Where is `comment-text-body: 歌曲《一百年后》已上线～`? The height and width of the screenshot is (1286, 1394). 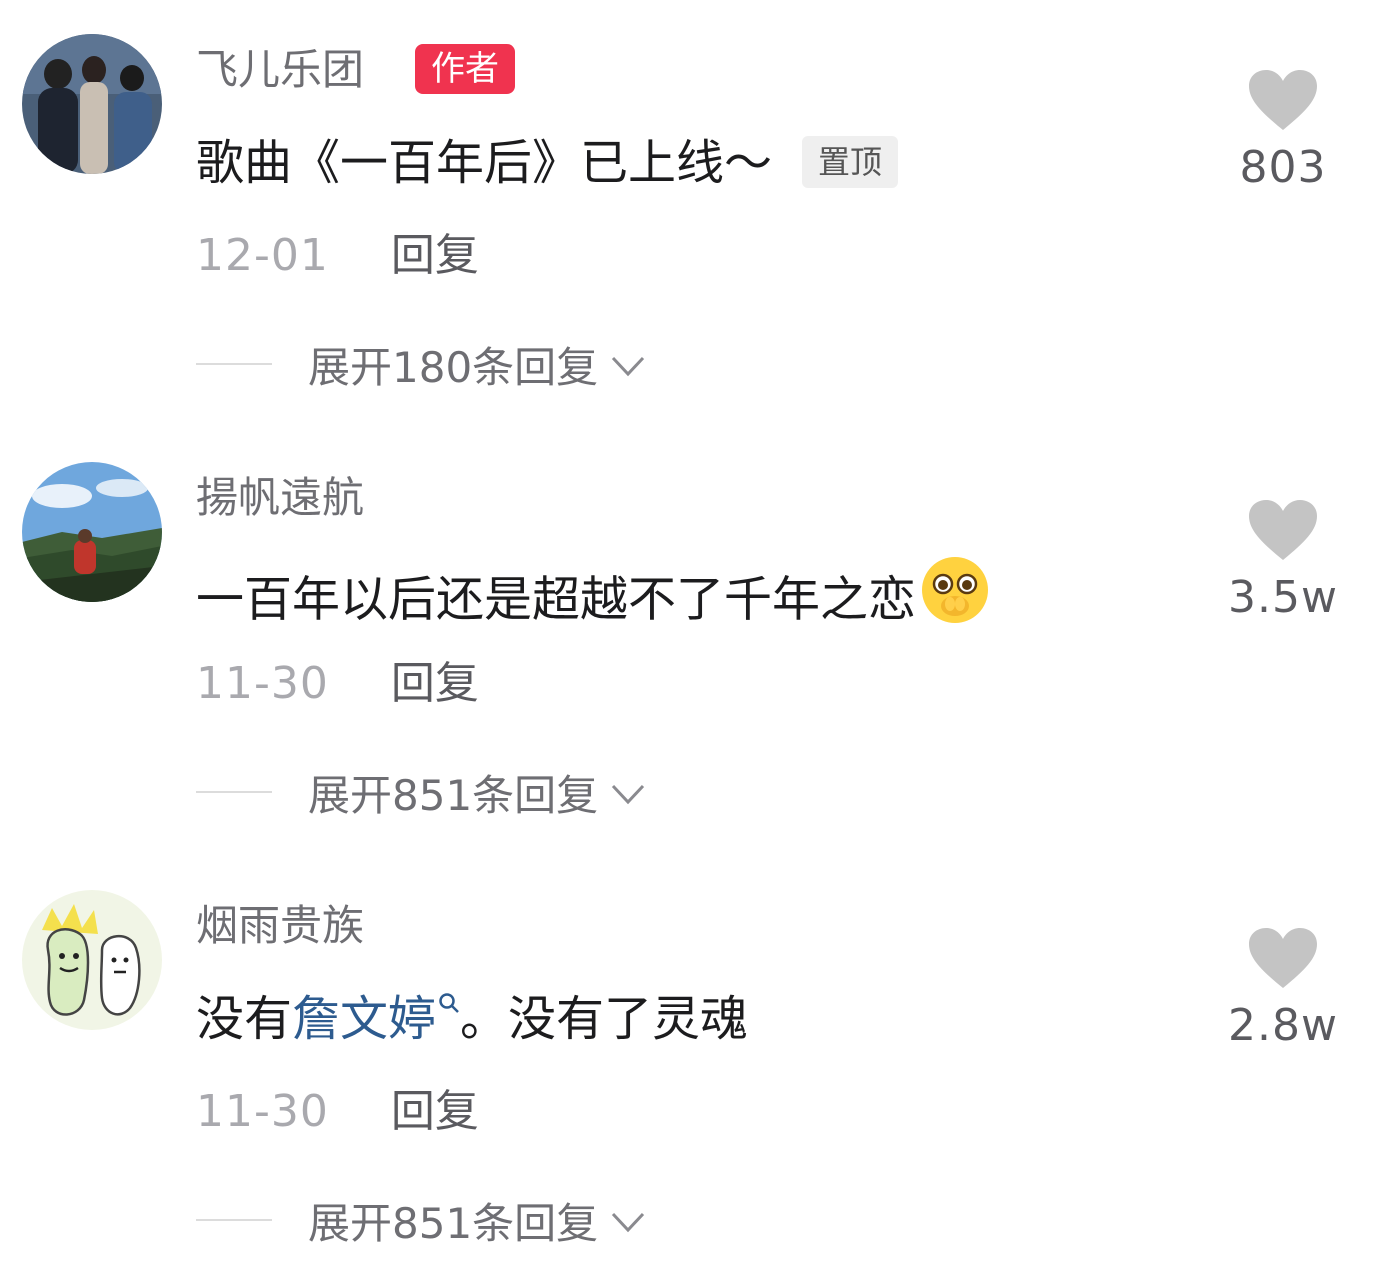 comment-text-body: 歌曲《一百年后》已上线～ is located at coordinates (484, 163).